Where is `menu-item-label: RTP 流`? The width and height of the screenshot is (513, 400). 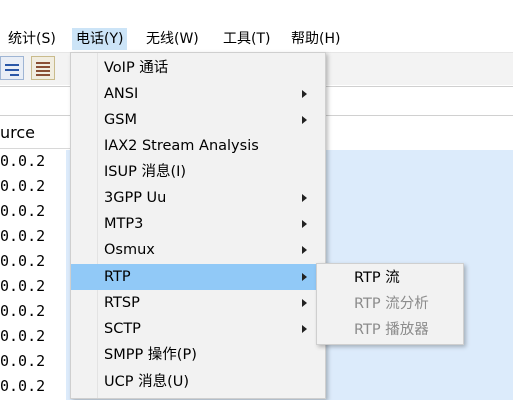 menu-item-label: RTP 流 is located at coordinates (377, 278).